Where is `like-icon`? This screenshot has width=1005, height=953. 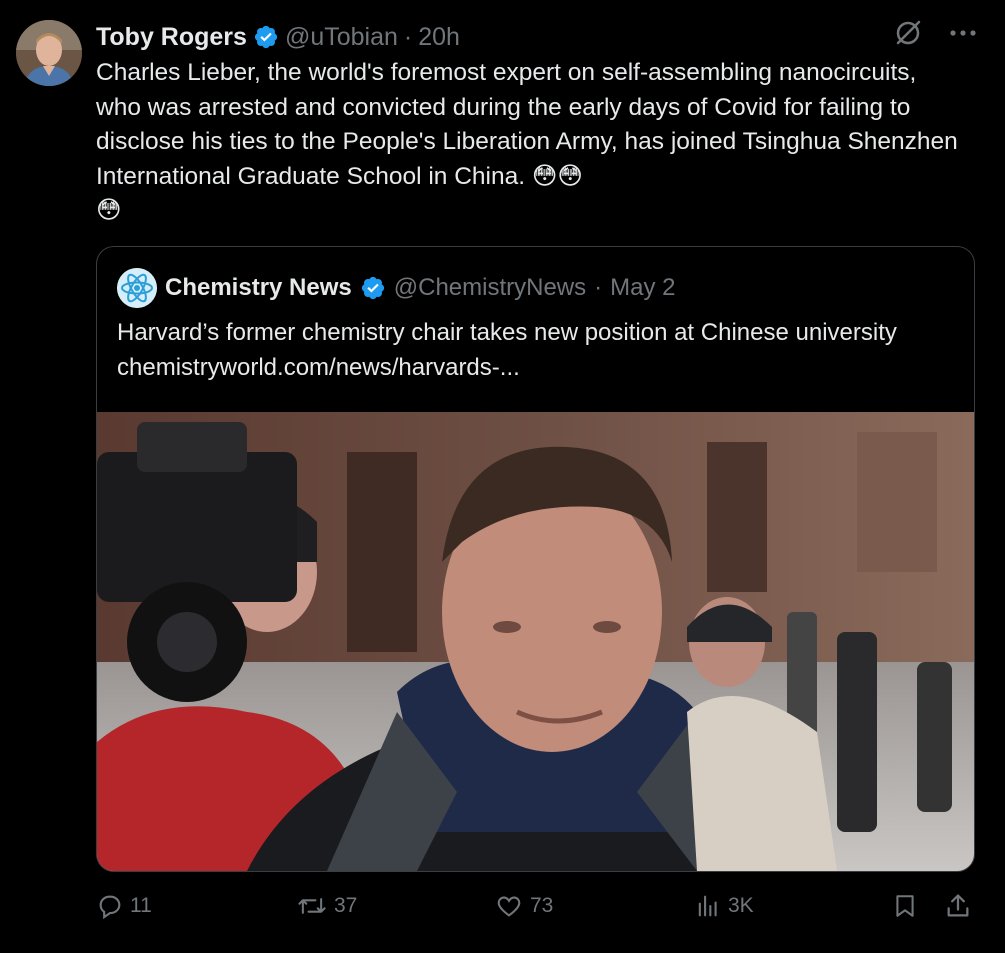 like-icon is located at coordinates (509, 906).